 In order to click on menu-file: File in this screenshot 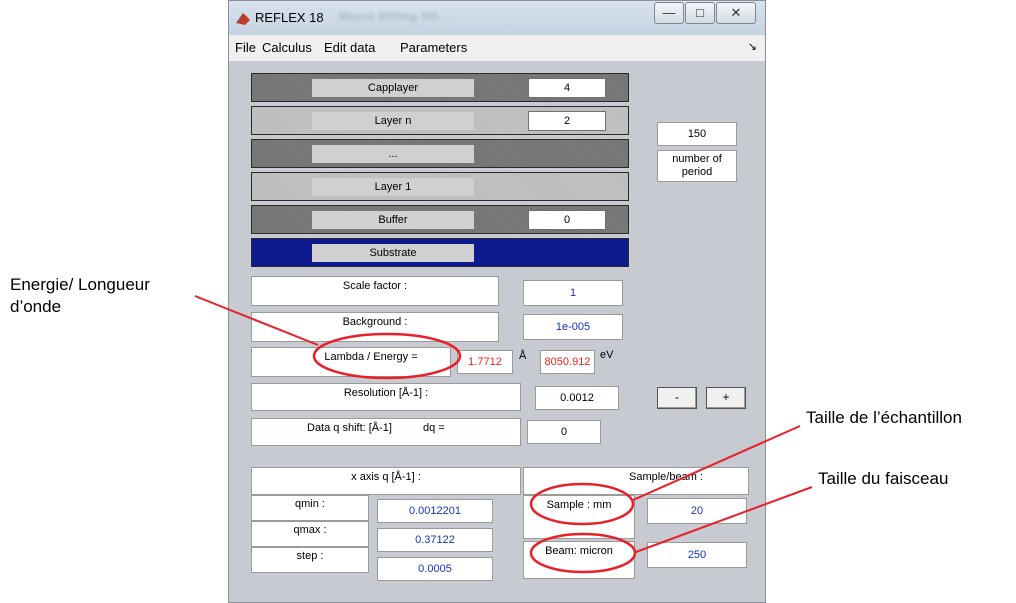, I will do `click(245, 47)`.